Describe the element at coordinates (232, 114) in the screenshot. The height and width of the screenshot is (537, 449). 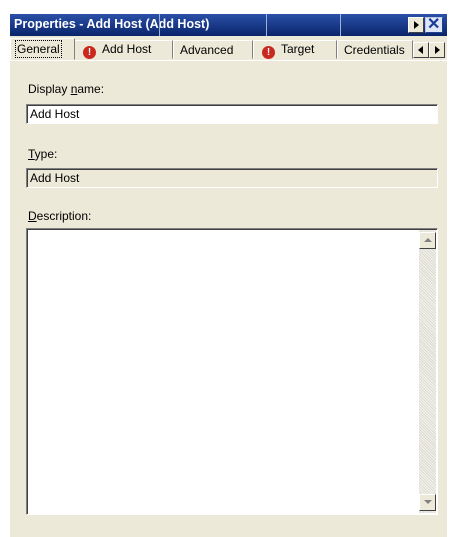
I see `display-name-input: Add Host` at that location.